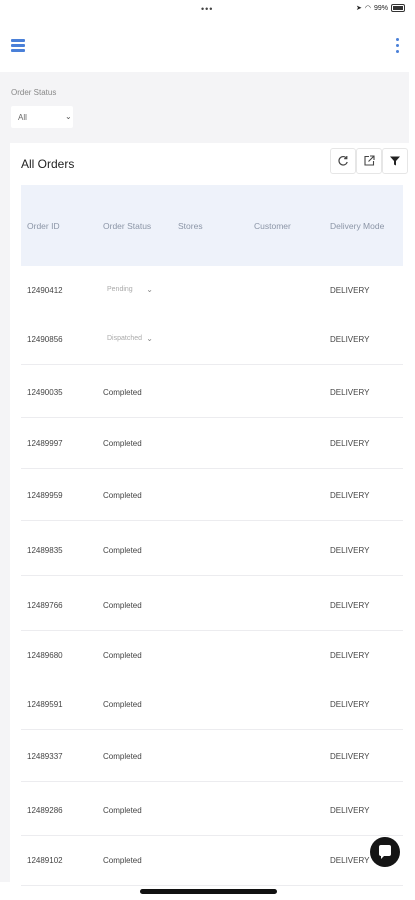 This screenshot has width=415, height=900. I want to click on battery-percent: 99%, so click(380, 8).